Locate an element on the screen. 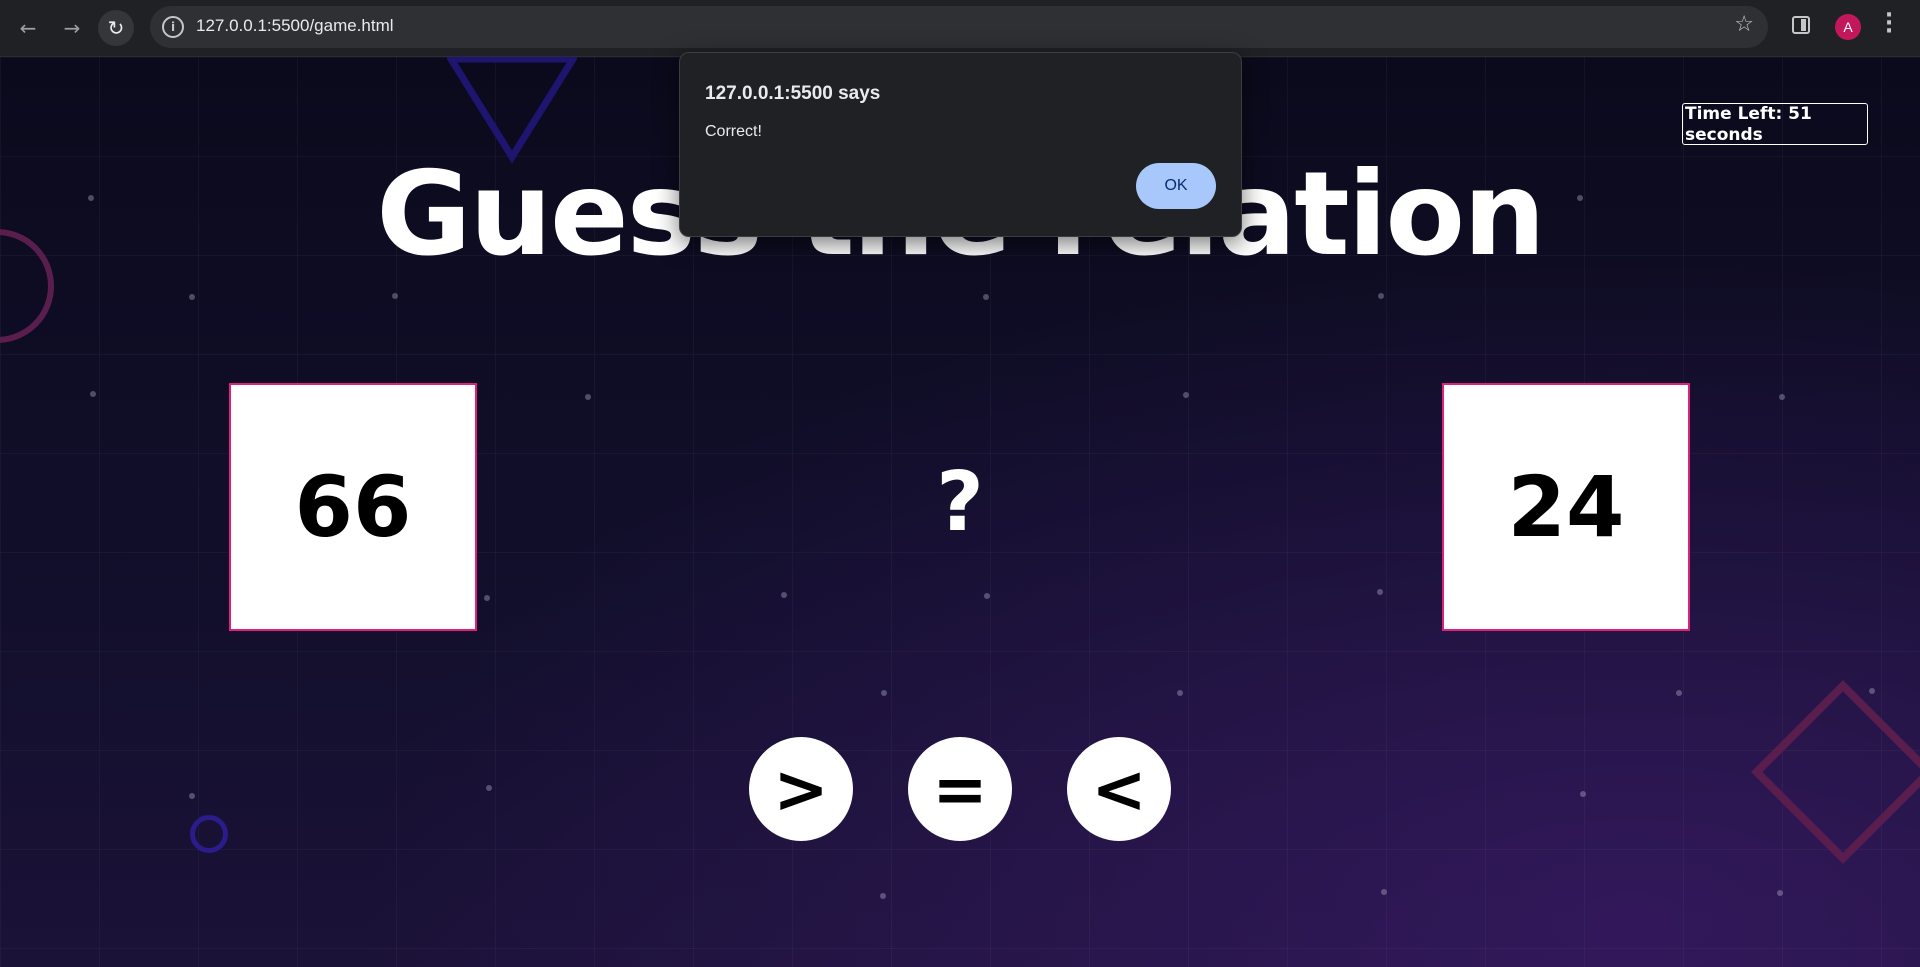 The image size is (1920, 967). browser-toolbar: ← → ↻ i 127.0.0.1:5500/game.html ☆ A · · · is located at coordinates (960, 28).